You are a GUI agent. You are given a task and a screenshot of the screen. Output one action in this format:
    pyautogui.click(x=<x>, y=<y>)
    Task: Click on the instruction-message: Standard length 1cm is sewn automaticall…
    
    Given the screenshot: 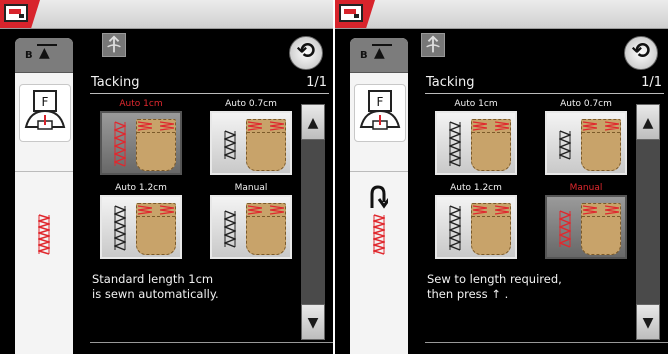 What is the action you would take?
    pyautogui.click(x=155, y=286)
    